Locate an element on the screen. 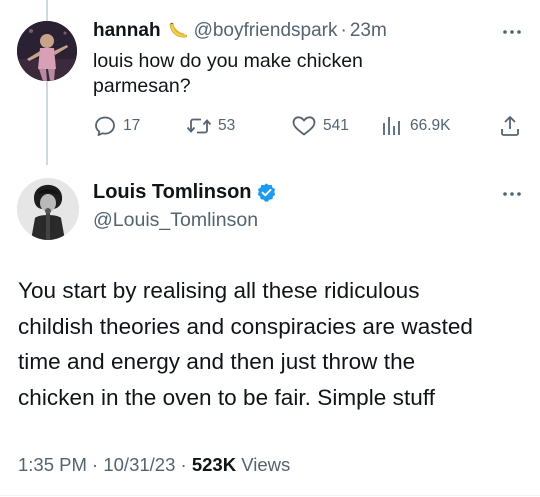 This screenshot has height=497, width=540. views-button: 66.9K is located at coordinates (415, 126).